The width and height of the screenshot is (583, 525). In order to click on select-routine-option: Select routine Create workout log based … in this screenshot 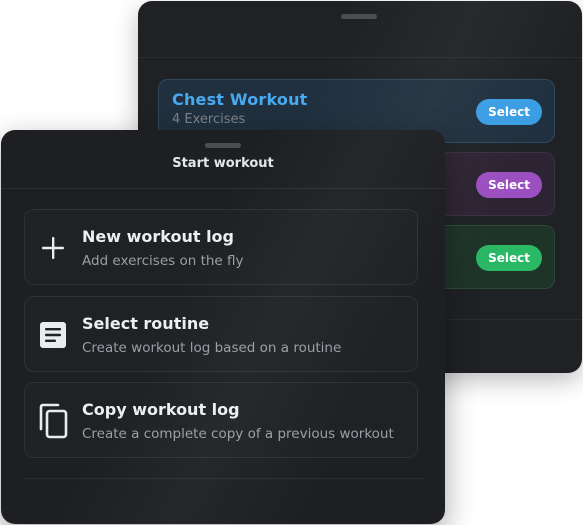, I will do `click(221, 334)`.